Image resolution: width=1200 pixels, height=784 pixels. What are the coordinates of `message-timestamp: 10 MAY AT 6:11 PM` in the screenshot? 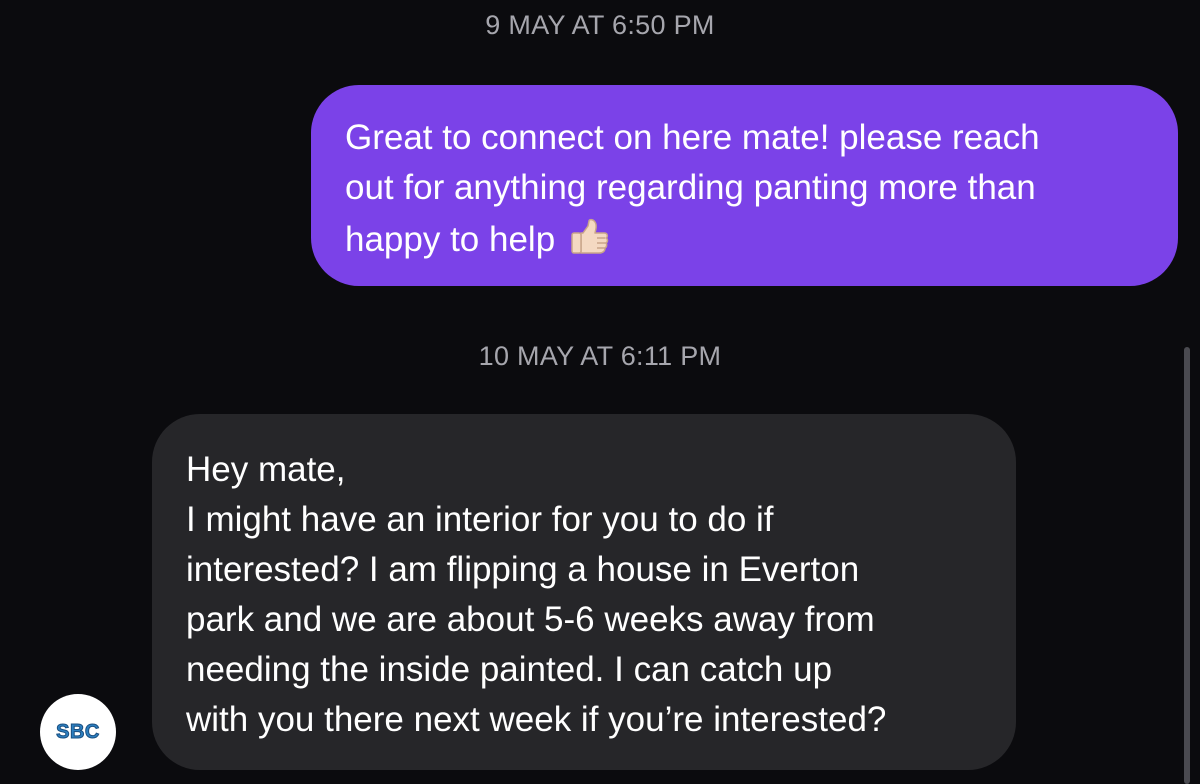 It's located at (600, 356).